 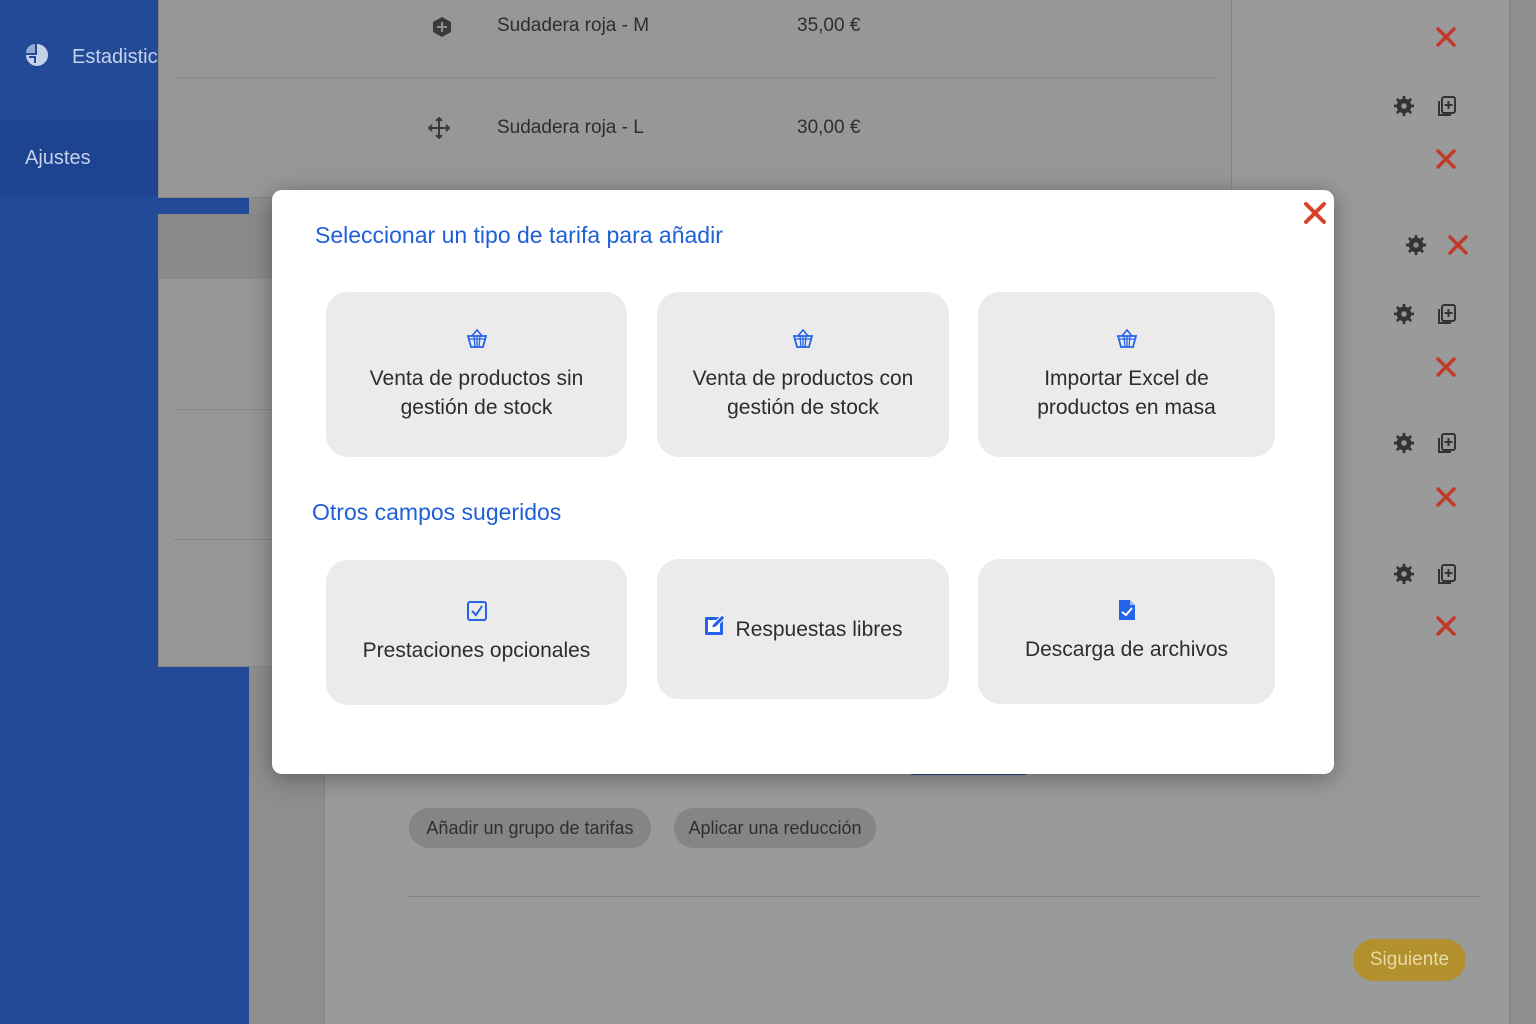 I want to click on suggested-fields-title: Otros campos sugeridos, so click(x=437, y=512).